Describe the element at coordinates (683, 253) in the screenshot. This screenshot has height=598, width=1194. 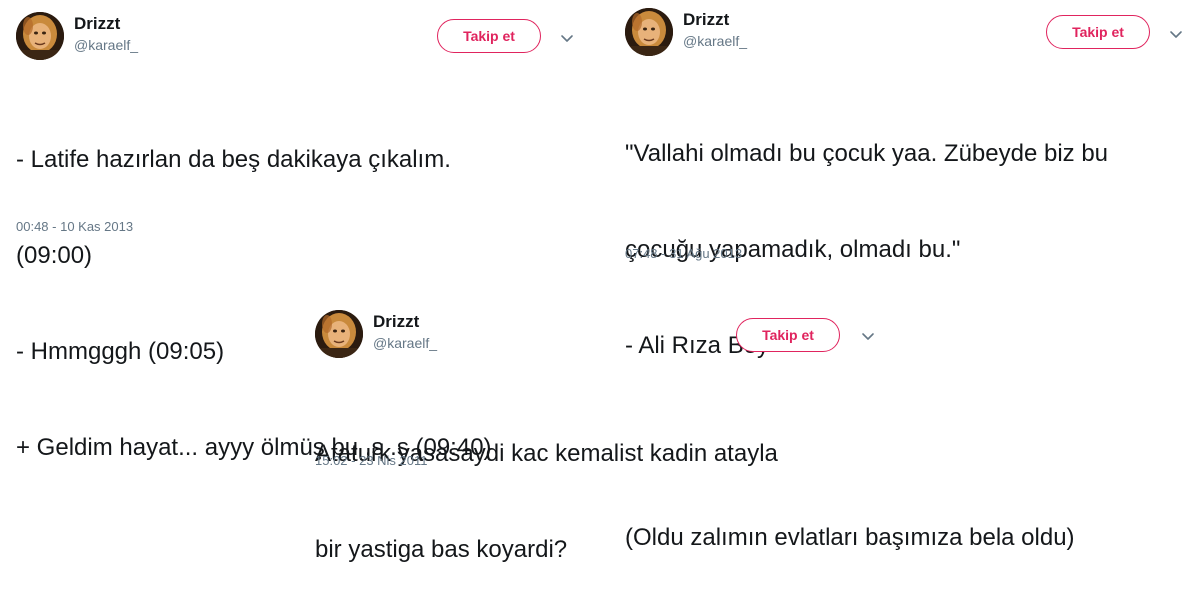
I see `tweet-timestamp: 07:48 - 31 Ağu 2013` at that location.